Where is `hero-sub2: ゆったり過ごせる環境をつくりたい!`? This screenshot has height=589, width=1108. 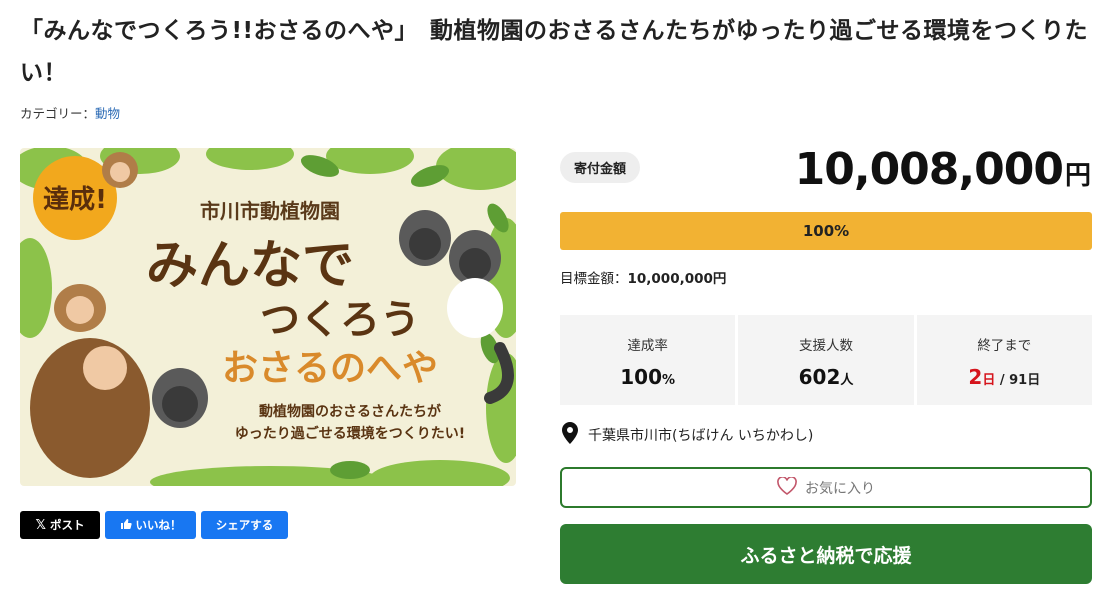
hero-sub2: ゆったり過ごせる環境をつくりたい! is located at coordinates (350, 433).